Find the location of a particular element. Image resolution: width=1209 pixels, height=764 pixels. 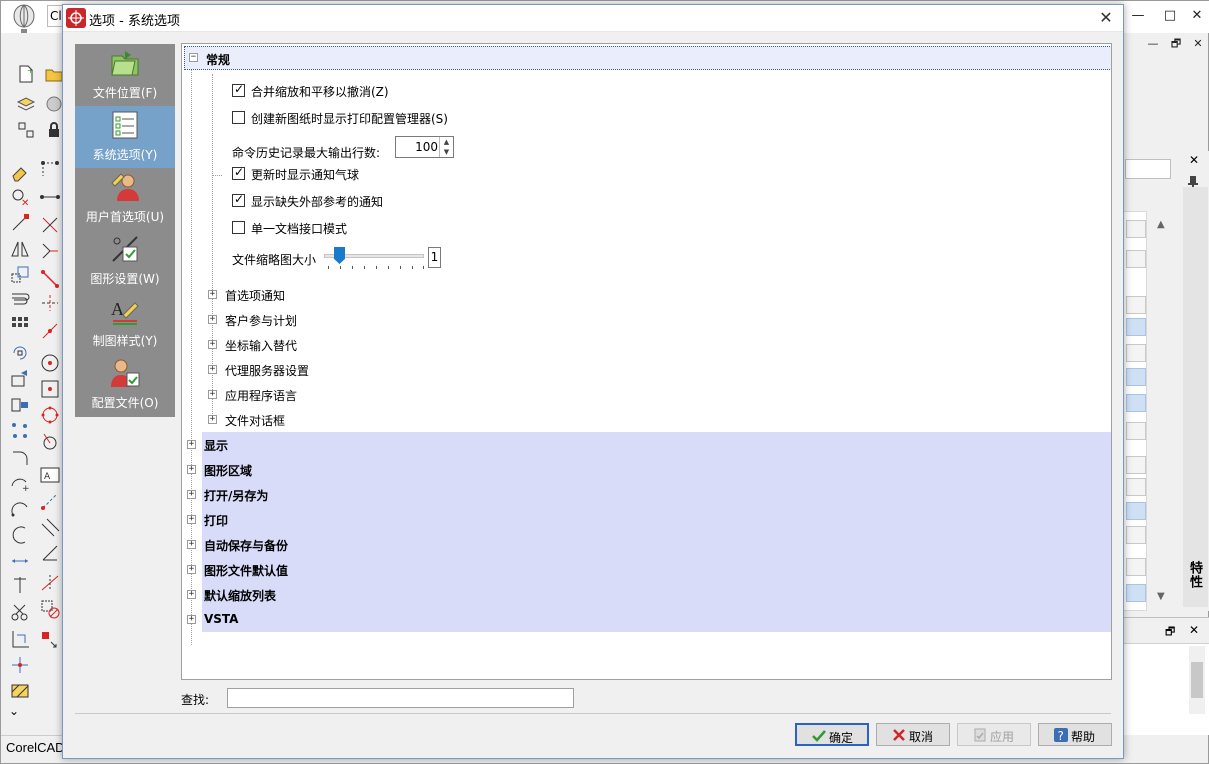

doc-restore-button: 🗗 is located at coordinates (1176, 44).